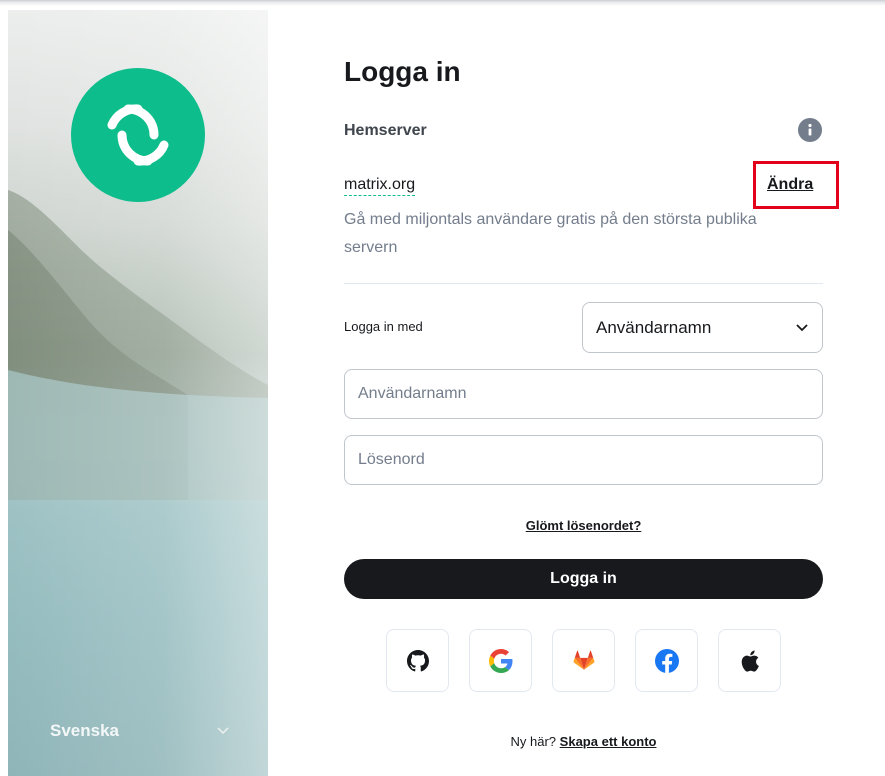  I want to click on sso-facebook-button, so click(666, 660).